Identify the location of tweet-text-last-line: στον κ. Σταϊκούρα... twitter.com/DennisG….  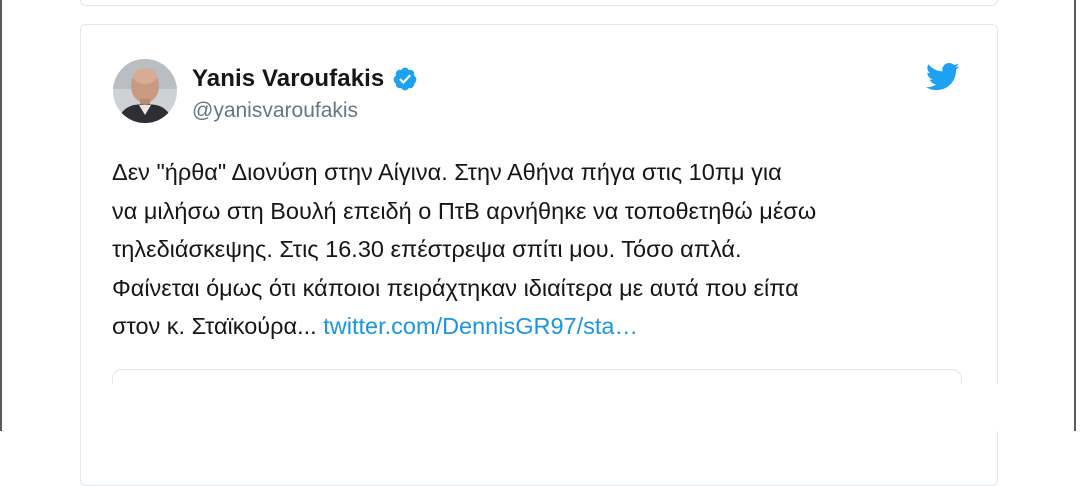
(537, 326).